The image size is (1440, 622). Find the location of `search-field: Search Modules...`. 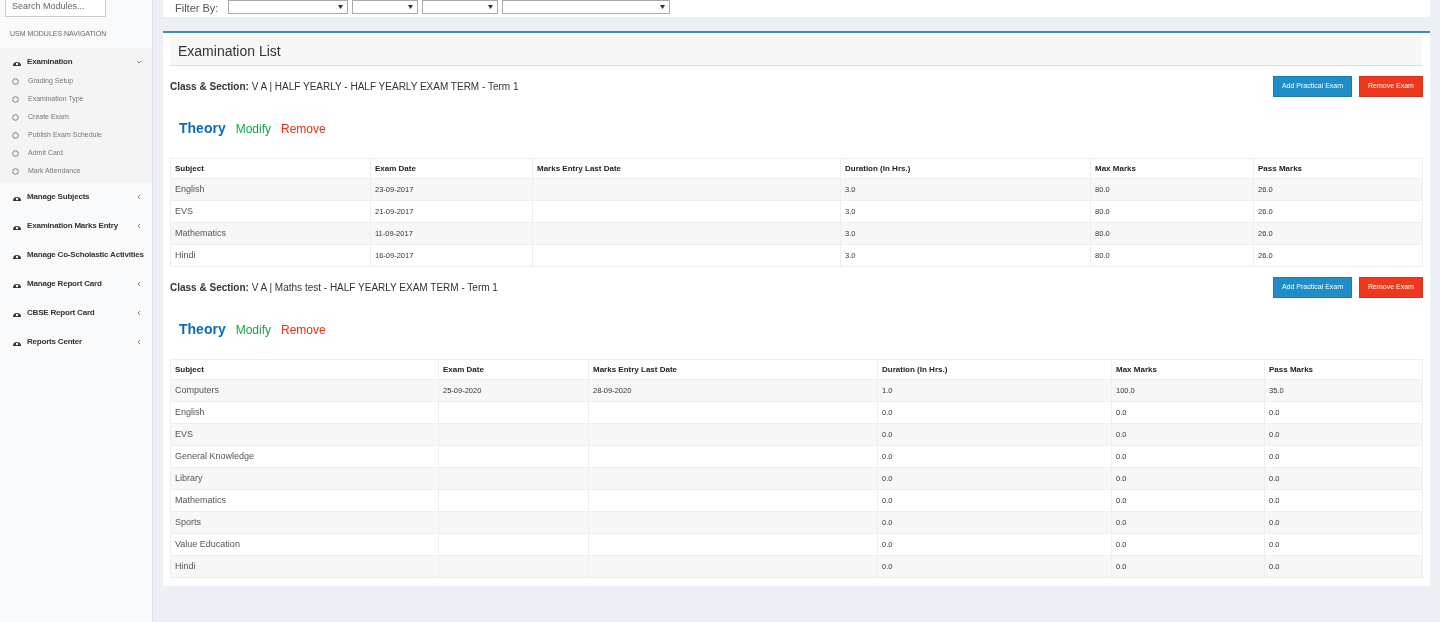

search-field: Search Modules... is located at coordinates (55, 8).